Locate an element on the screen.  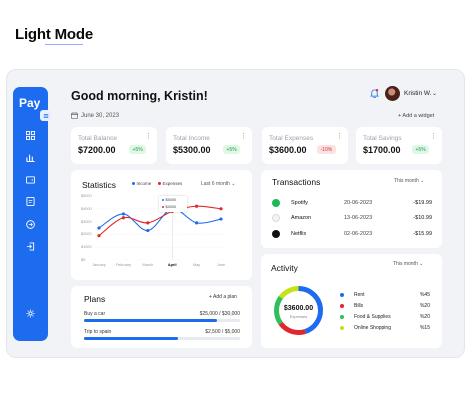
x-tick-label: March is located at coordinates (148, 265).